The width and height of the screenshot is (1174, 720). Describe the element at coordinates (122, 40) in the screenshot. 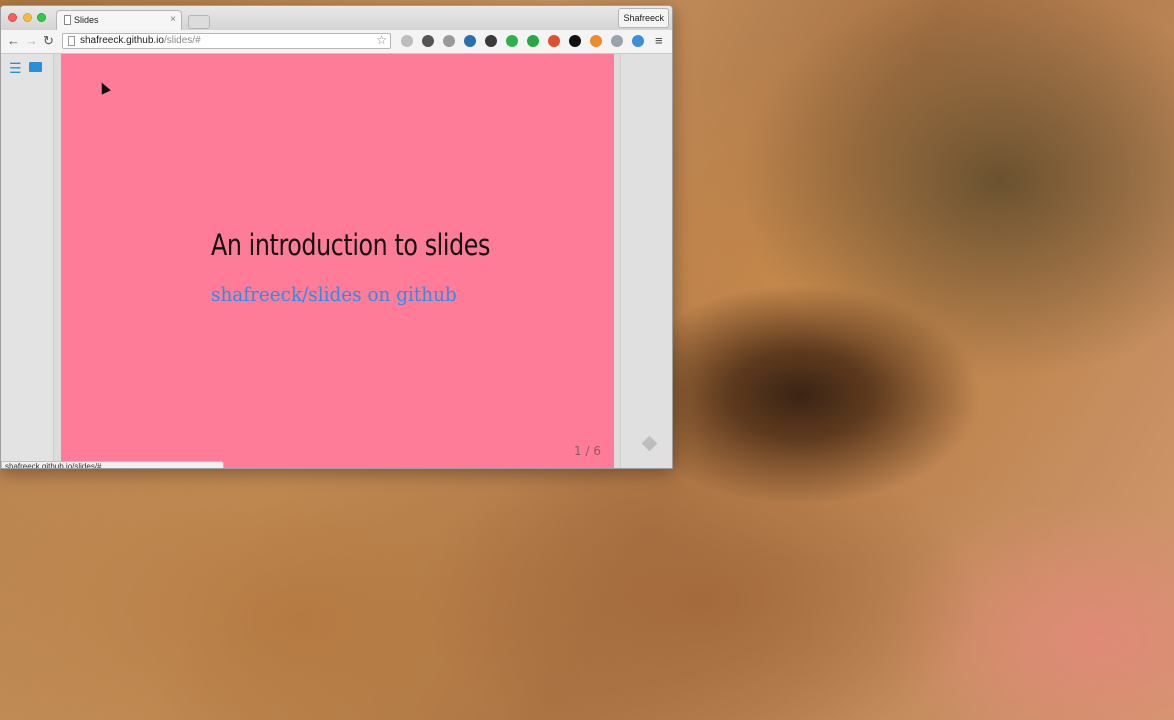

I see `url-host: shafreeck.github.io` at that location.